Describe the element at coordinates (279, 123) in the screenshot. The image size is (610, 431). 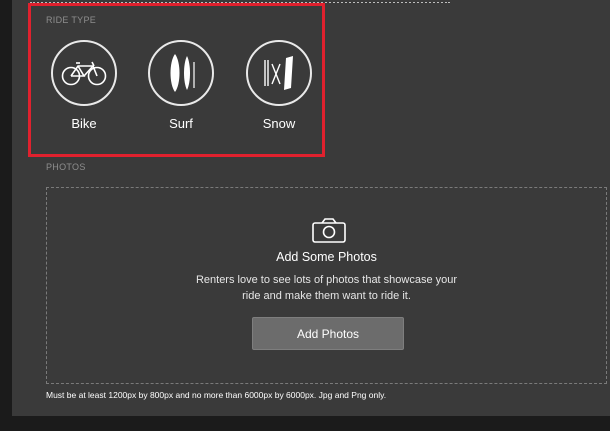
I see `ride-option-snow-label: Snow` at that location.